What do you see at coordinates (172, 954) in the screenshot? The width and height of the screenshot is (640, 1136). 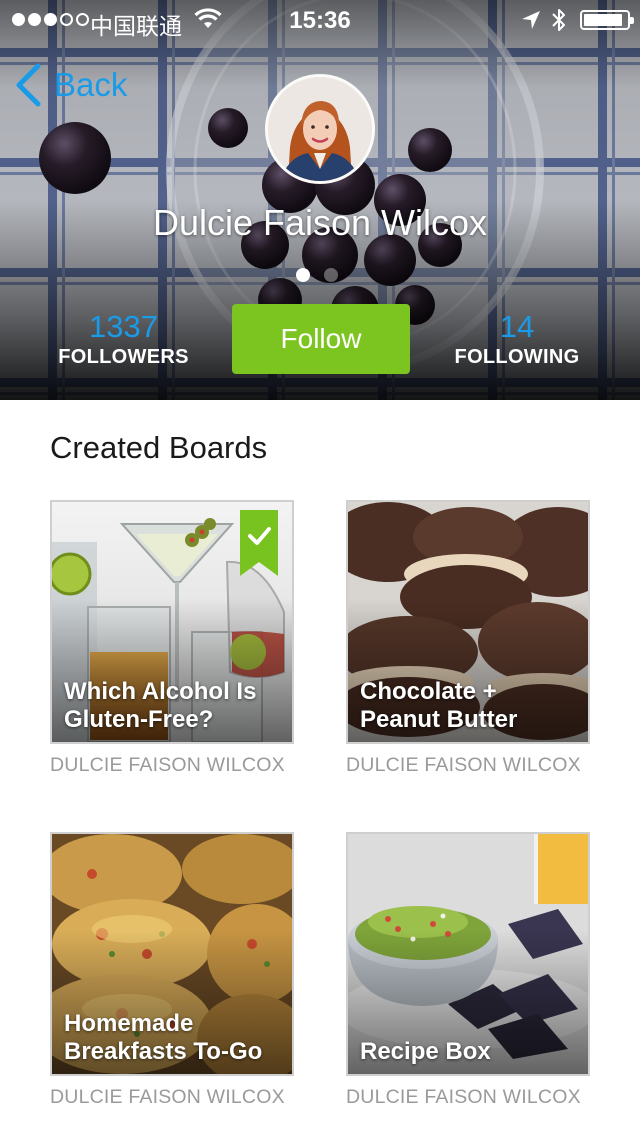 I see `board-thumbnail: Homemade Breakfasts To-Go` at bounding box center [172, 954].